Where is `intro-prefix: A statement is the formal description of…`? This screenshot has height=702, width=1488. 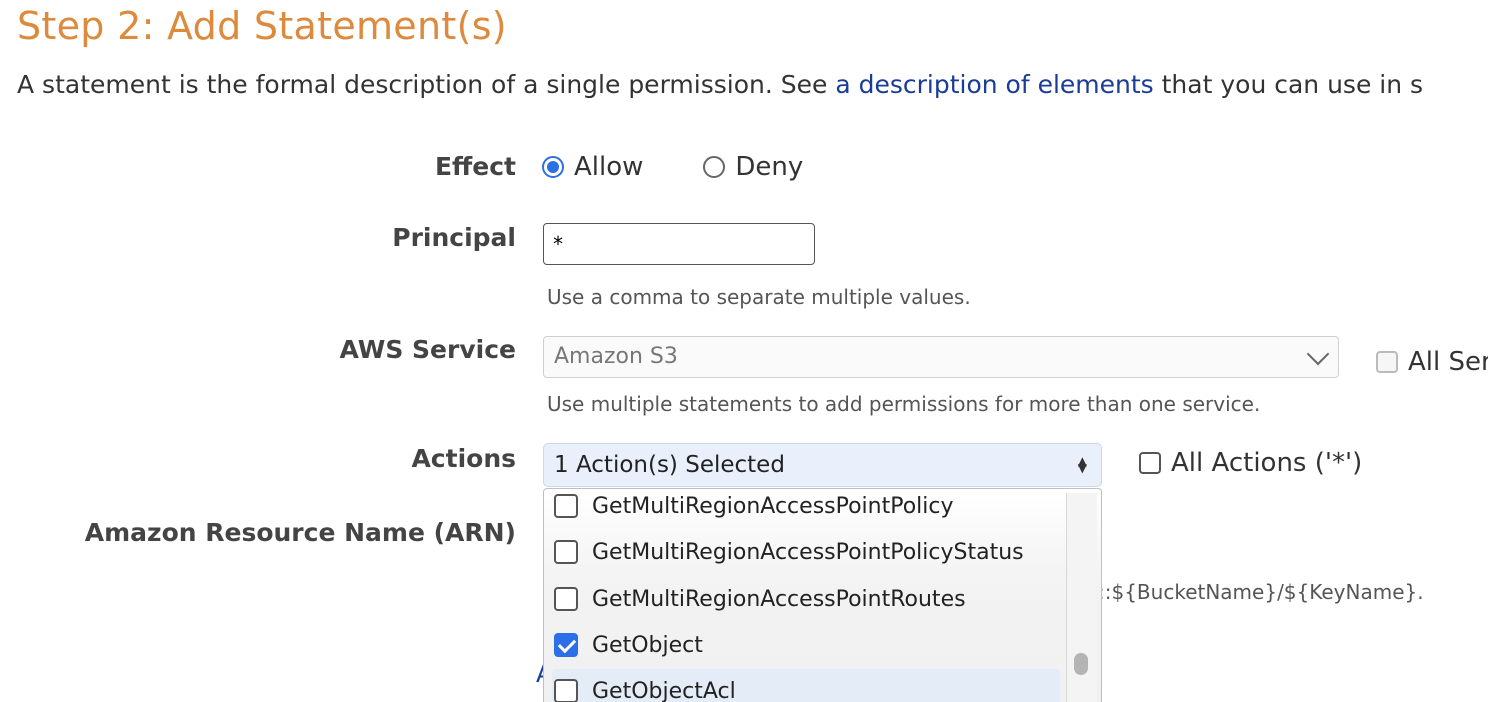
intro-prefix: A statement is the formal description of… is located at coordinates (426, 84).